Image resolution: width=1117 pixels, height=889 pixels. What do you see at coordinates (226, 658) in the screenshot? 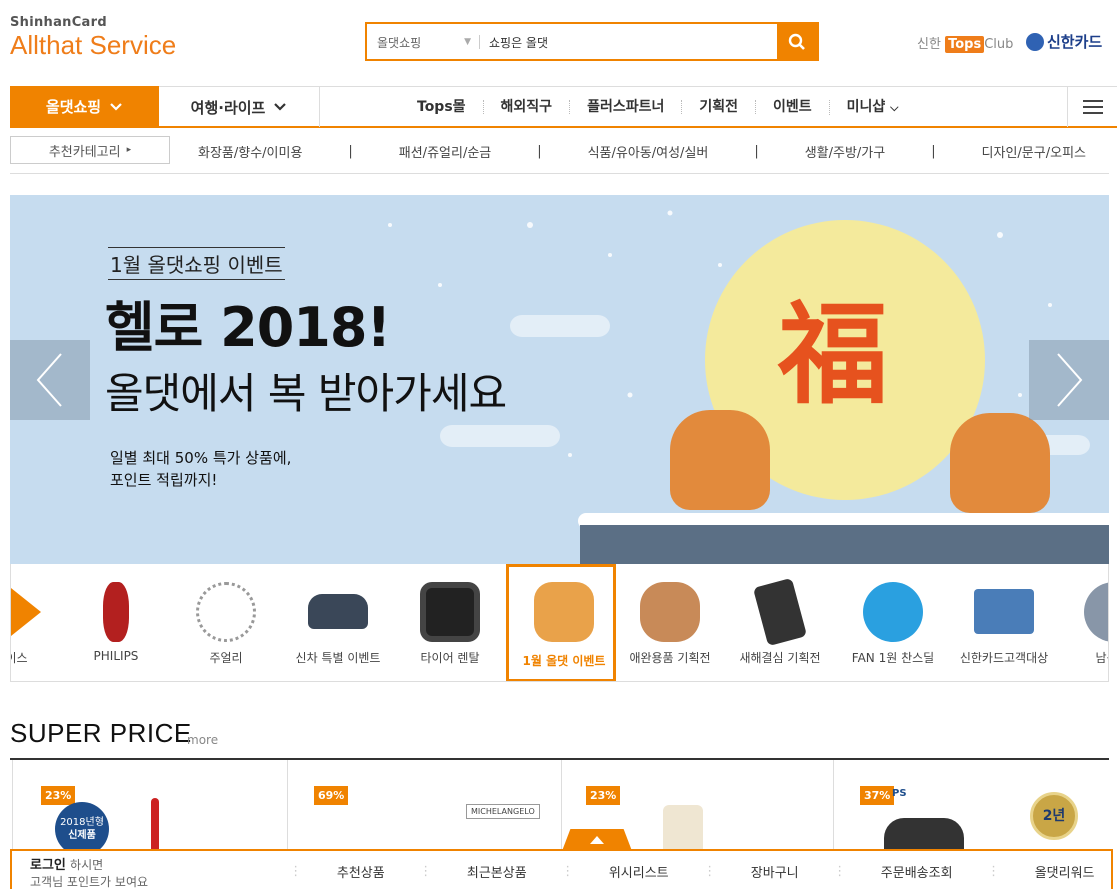
I see `thumb-label: 주얼리` at bounding box center [226, 658].